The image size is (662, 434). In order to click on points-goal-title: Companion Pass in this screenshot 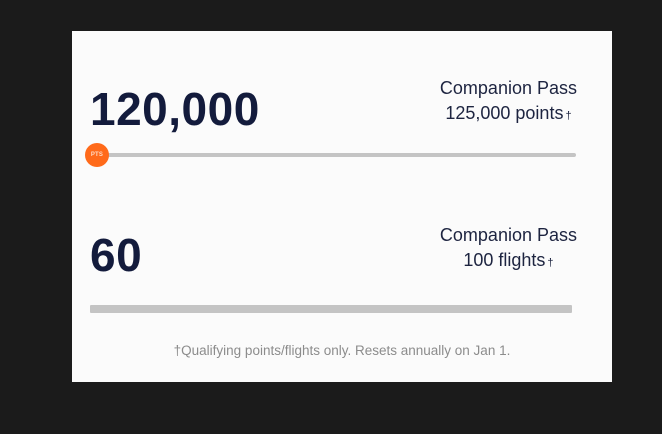, I will do `click(508, 88)`.